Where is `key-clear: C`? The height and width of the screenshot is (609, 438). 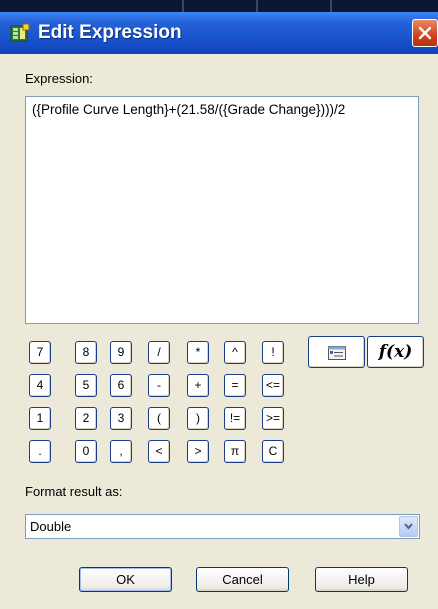 key-clear: C is located at coordinates (273, 451).